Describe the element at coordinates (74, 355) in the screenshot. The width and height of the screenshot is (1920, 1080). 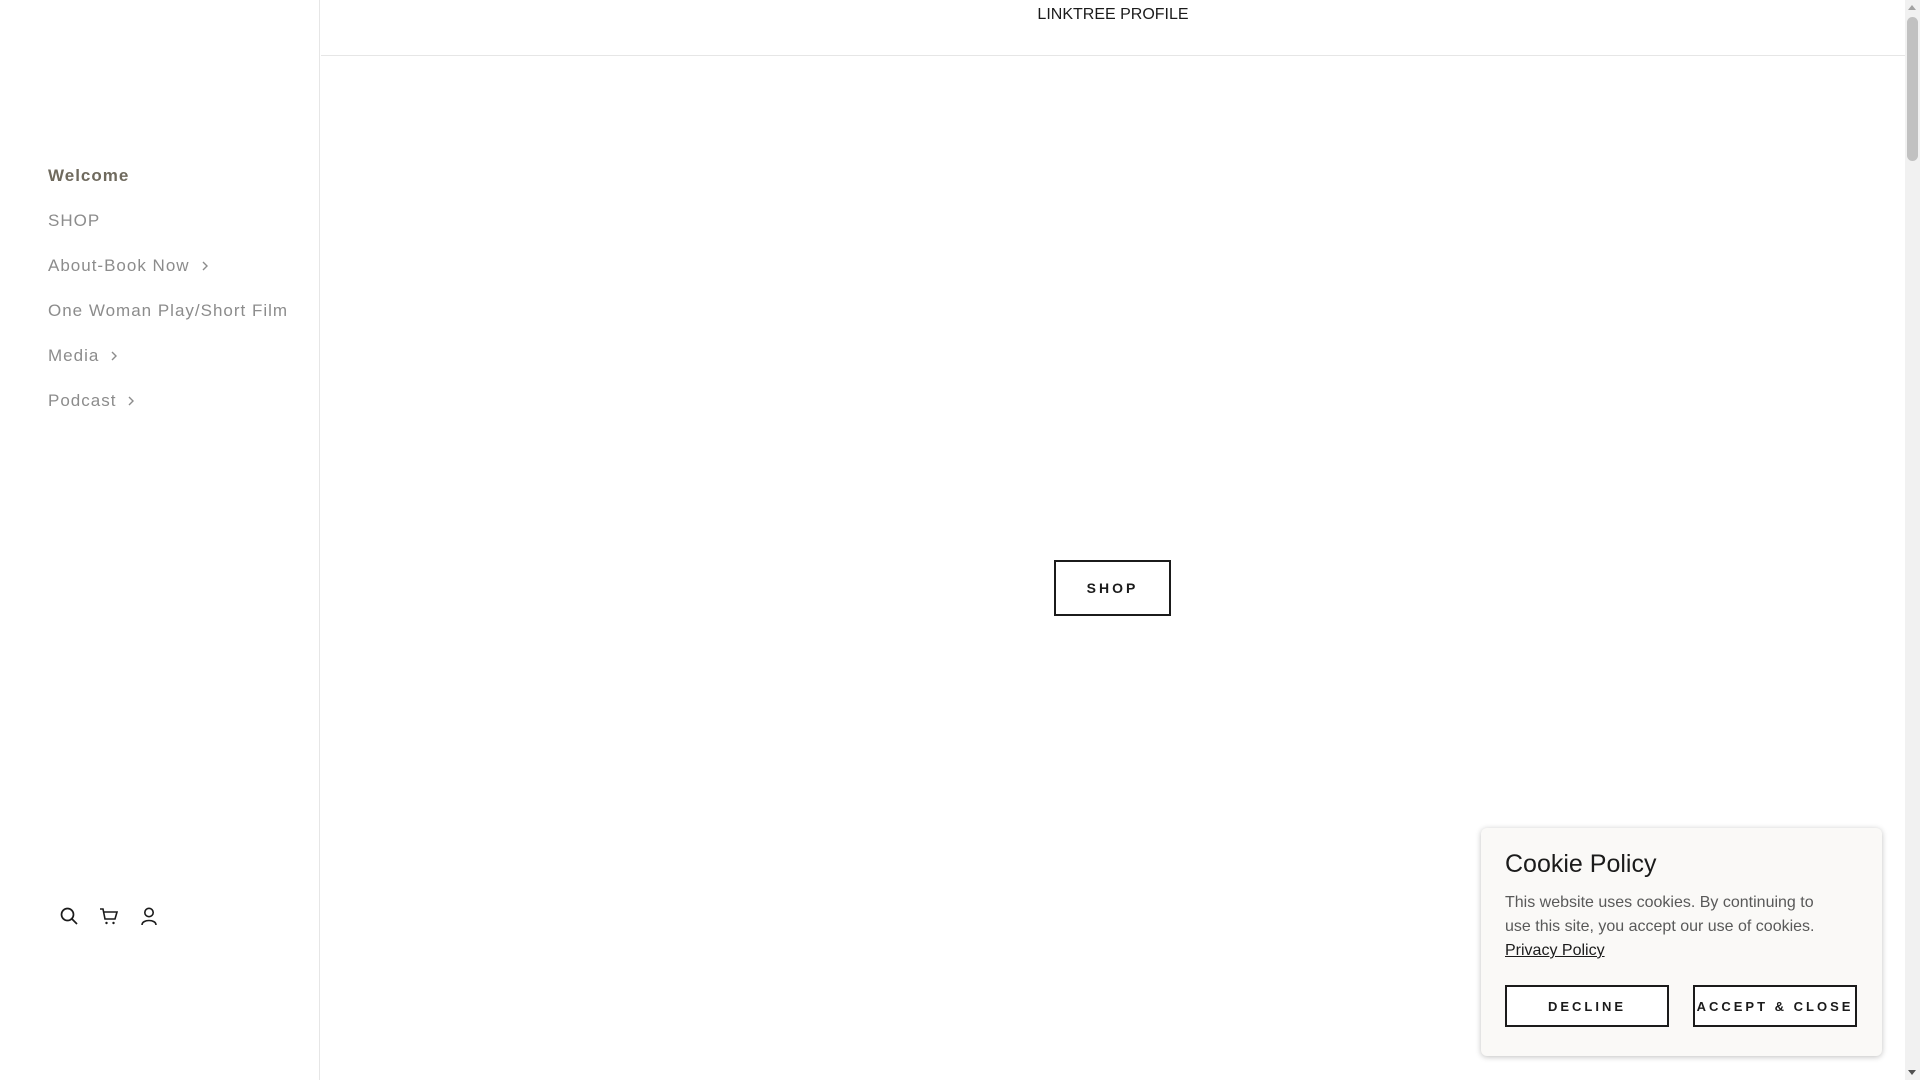
I see `nav-item-label: Media` at that location.